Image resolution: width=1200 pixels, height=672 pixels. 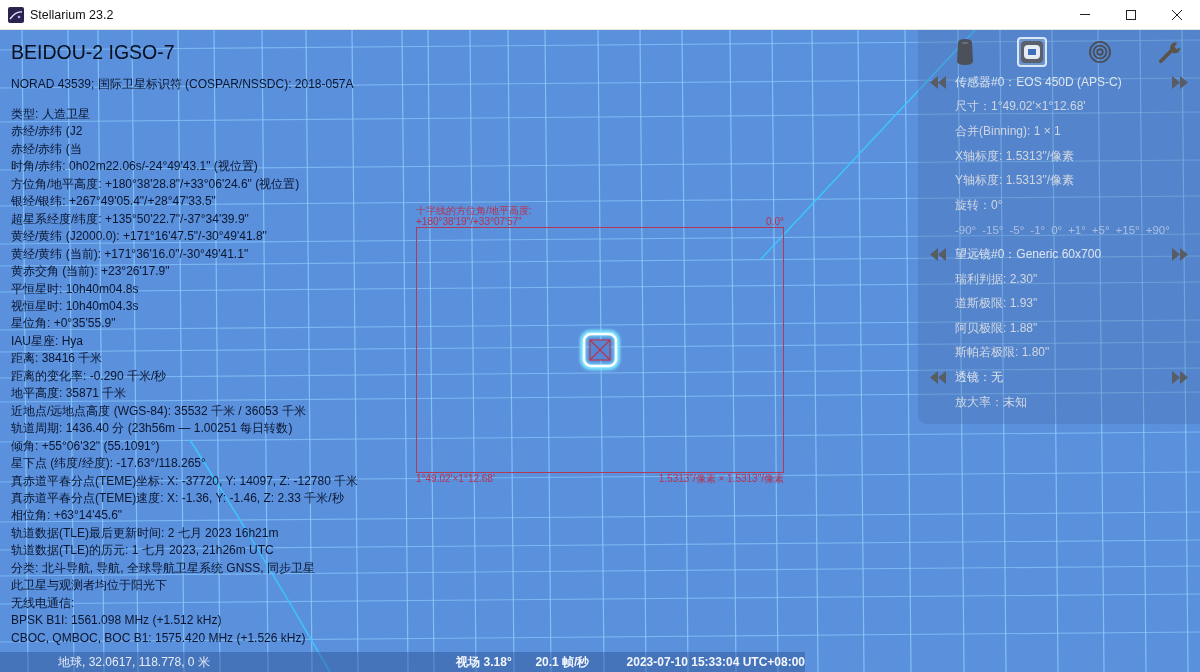 I want to click on rotate-button: -1°, so click(x=1038, y=229).